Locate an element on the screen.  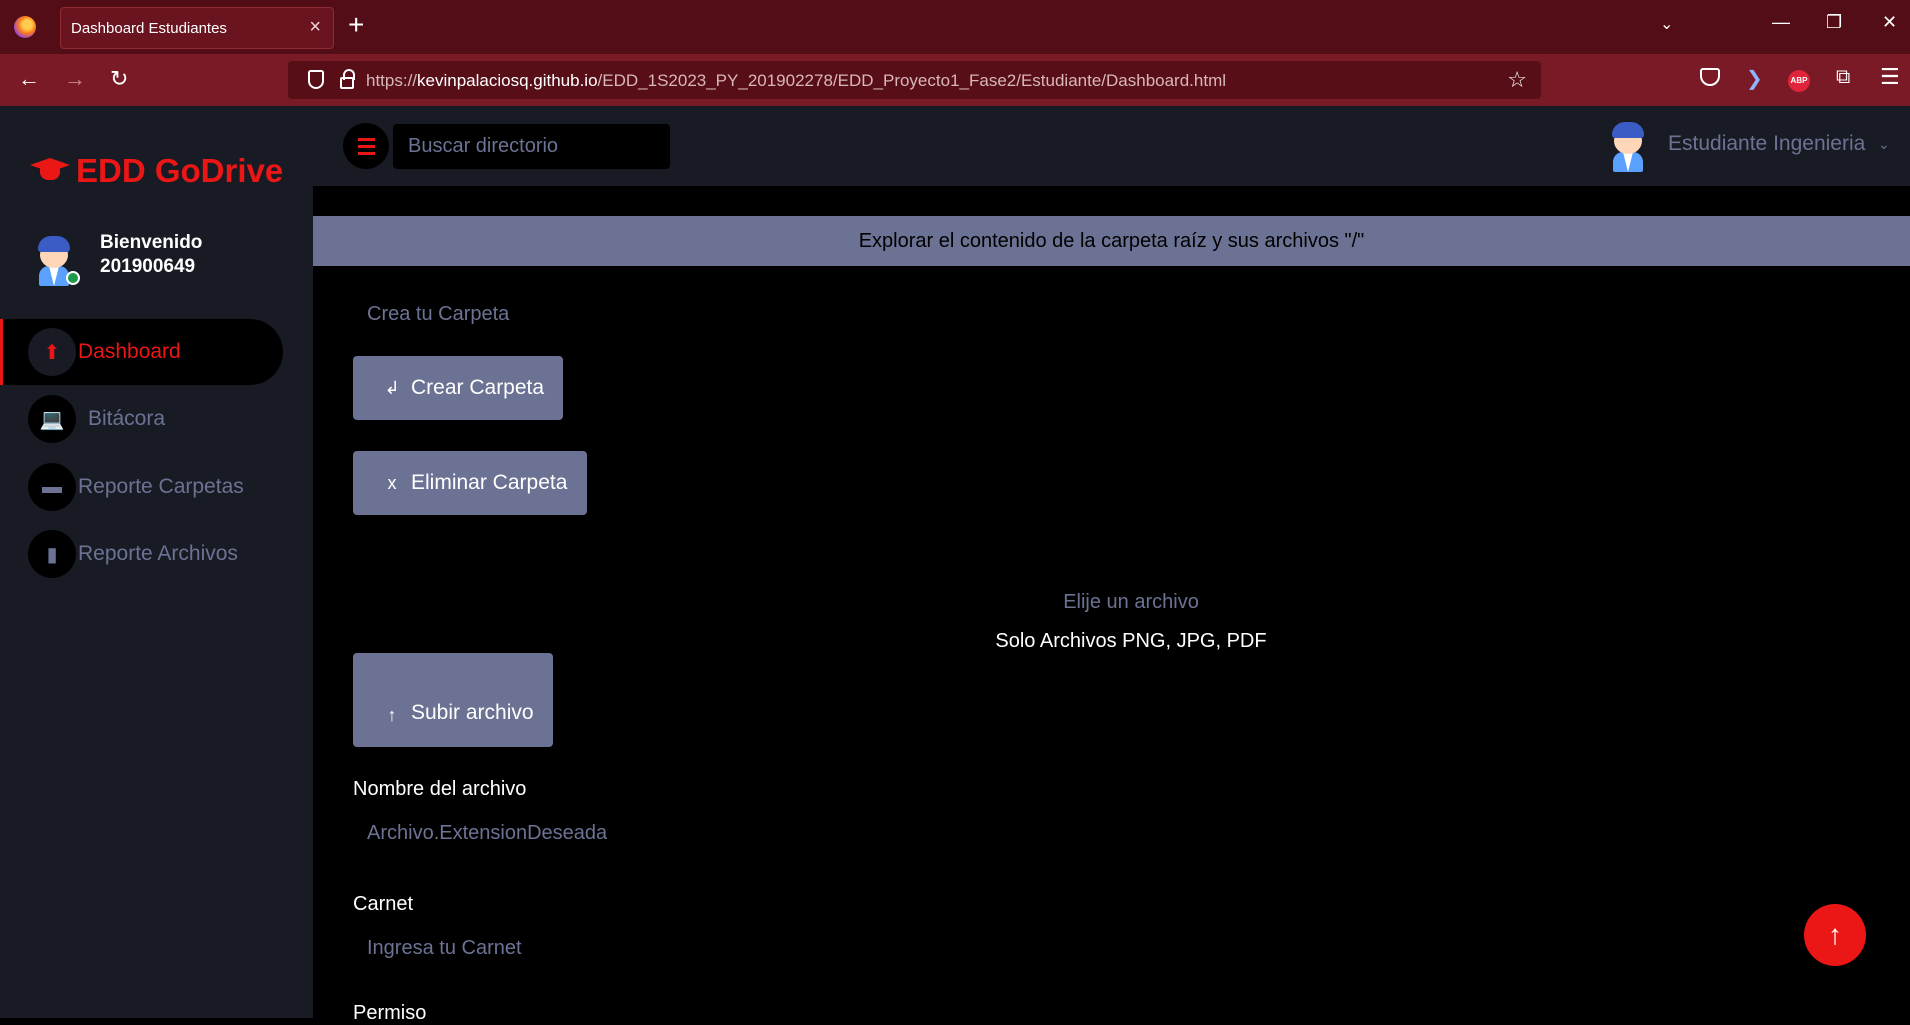
new-tab-button: + is located at coordinates (356, 25).